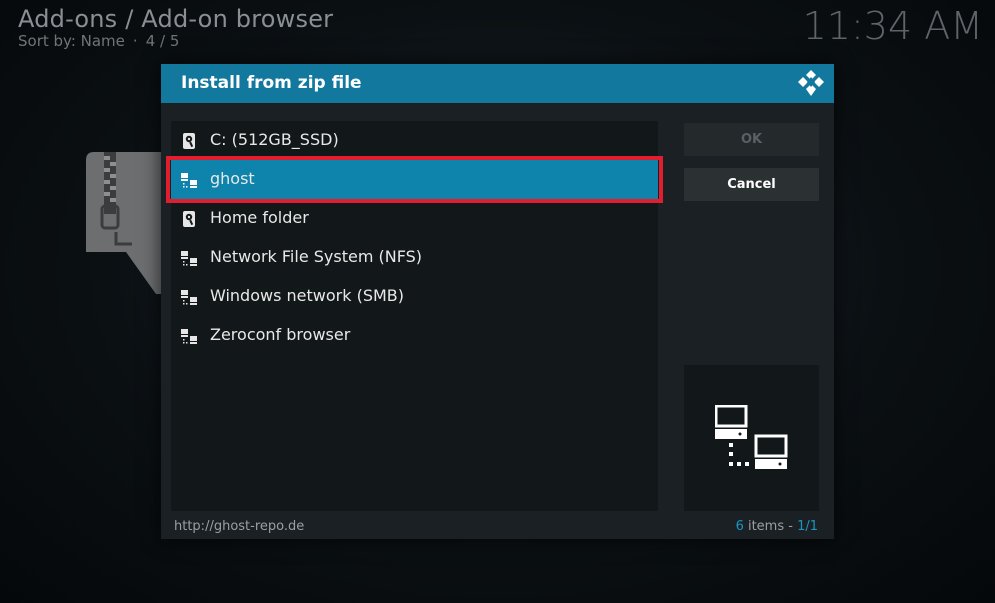  I want to click on network-large-icon, so click(751, 437).